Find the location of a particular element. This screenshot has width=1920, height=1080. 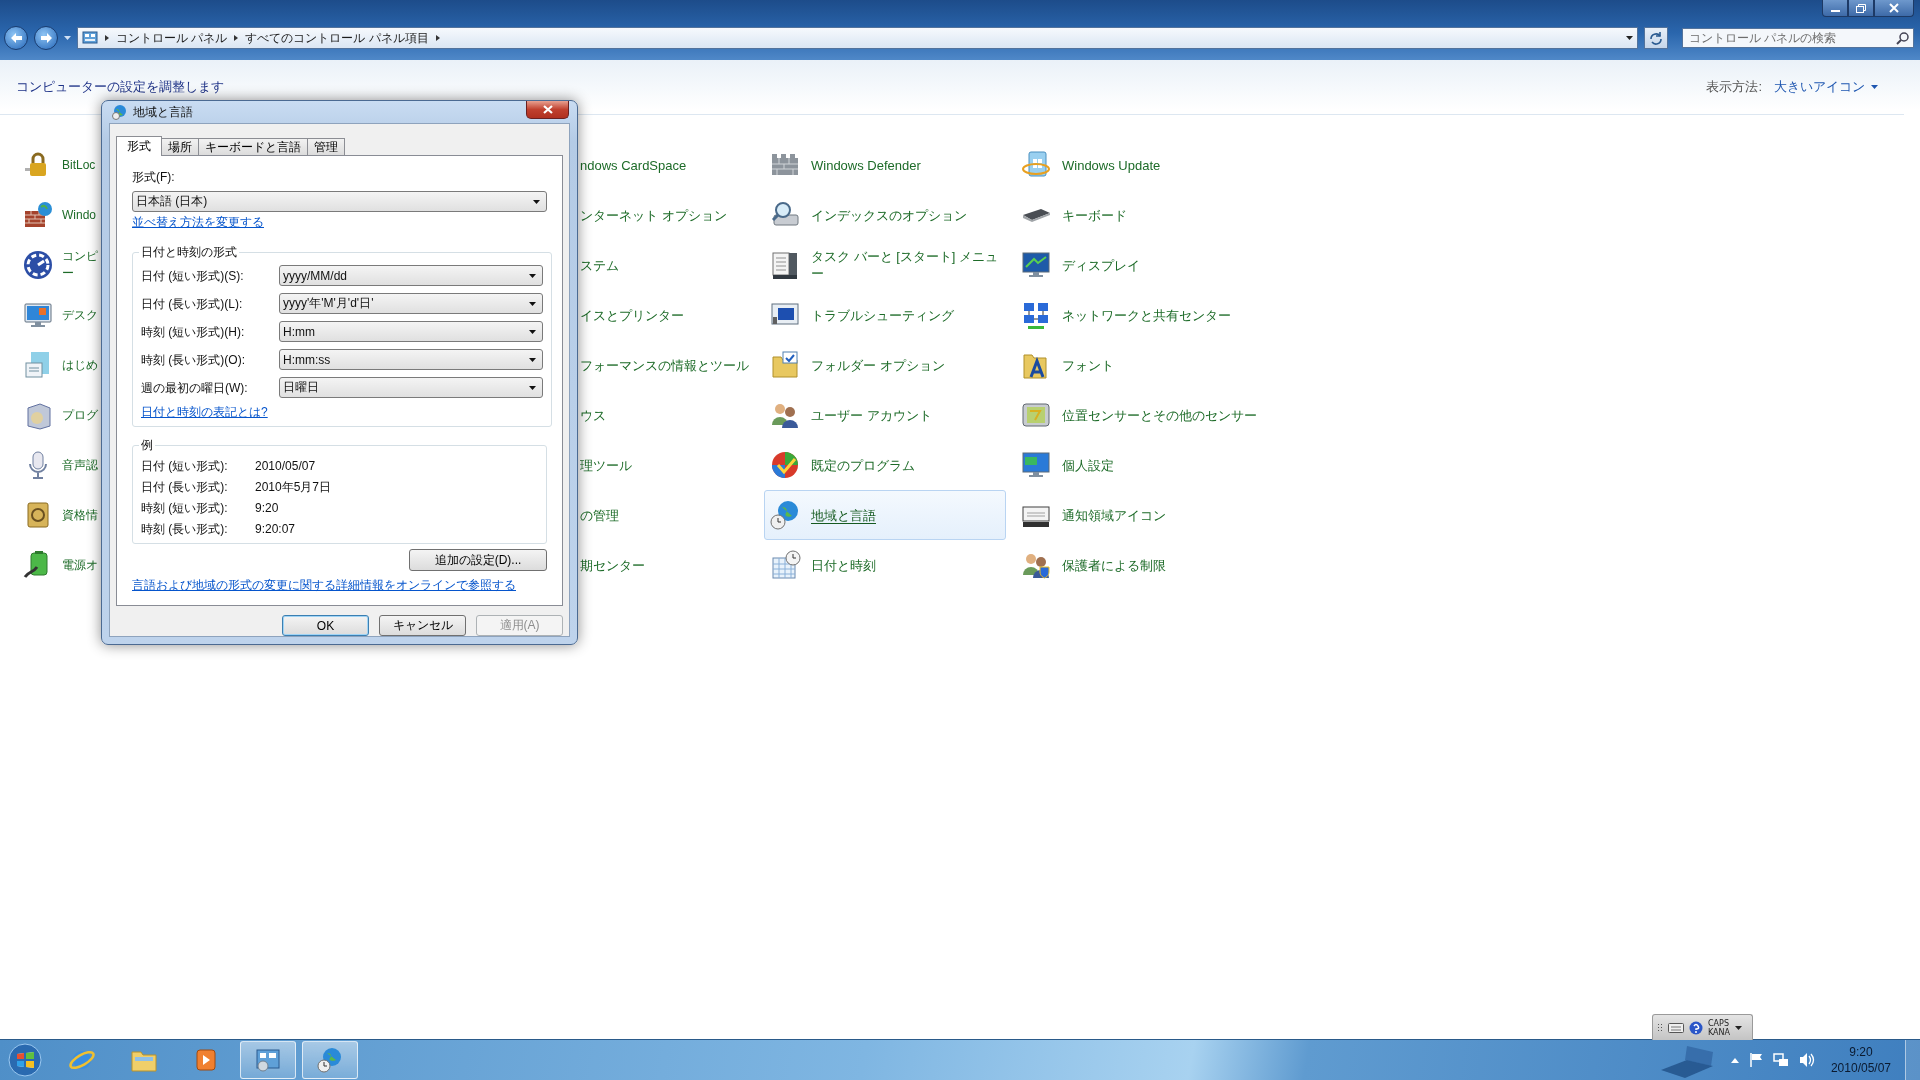

control-panel-item: フォーマンスの情報とツール is located at coordinates (664, 365).